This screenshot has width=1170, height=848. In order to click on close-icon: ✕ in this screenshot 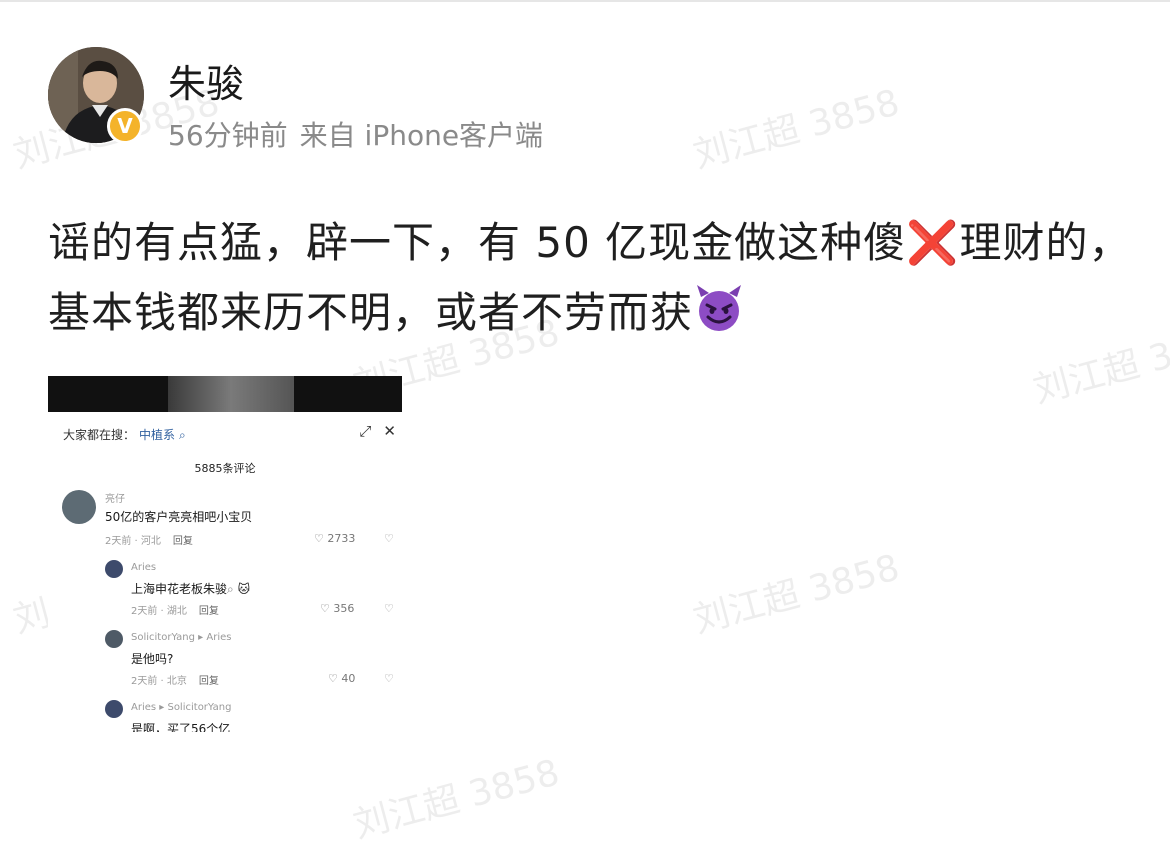, I will do `click(389, 431)`.